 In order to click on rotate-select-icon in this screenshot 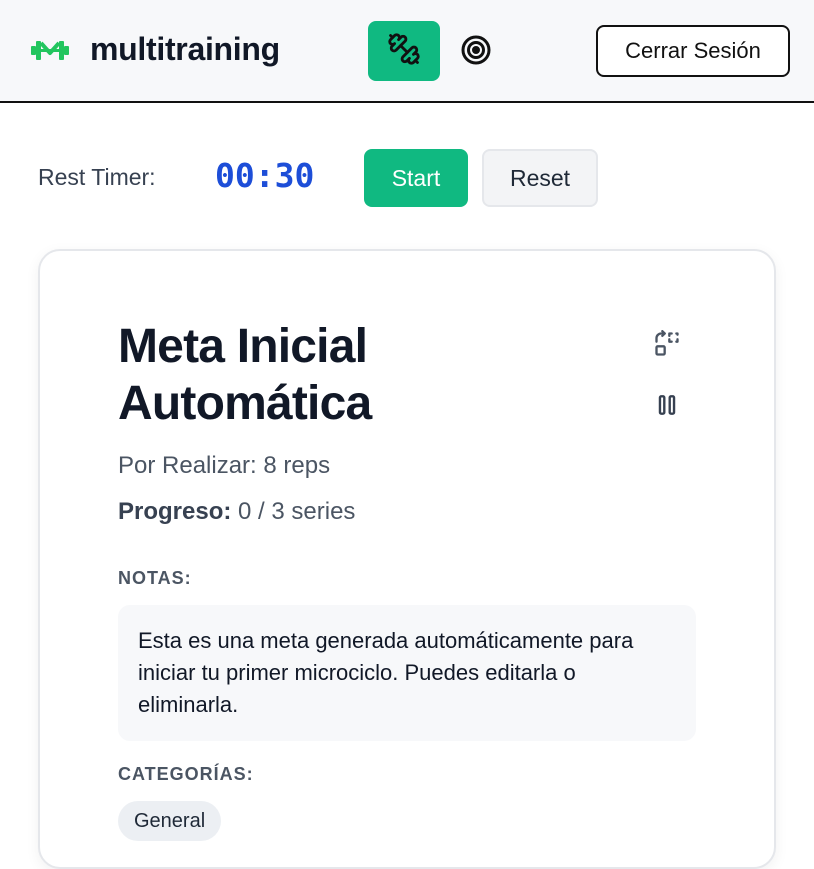, I will do `click(667, 346)`.